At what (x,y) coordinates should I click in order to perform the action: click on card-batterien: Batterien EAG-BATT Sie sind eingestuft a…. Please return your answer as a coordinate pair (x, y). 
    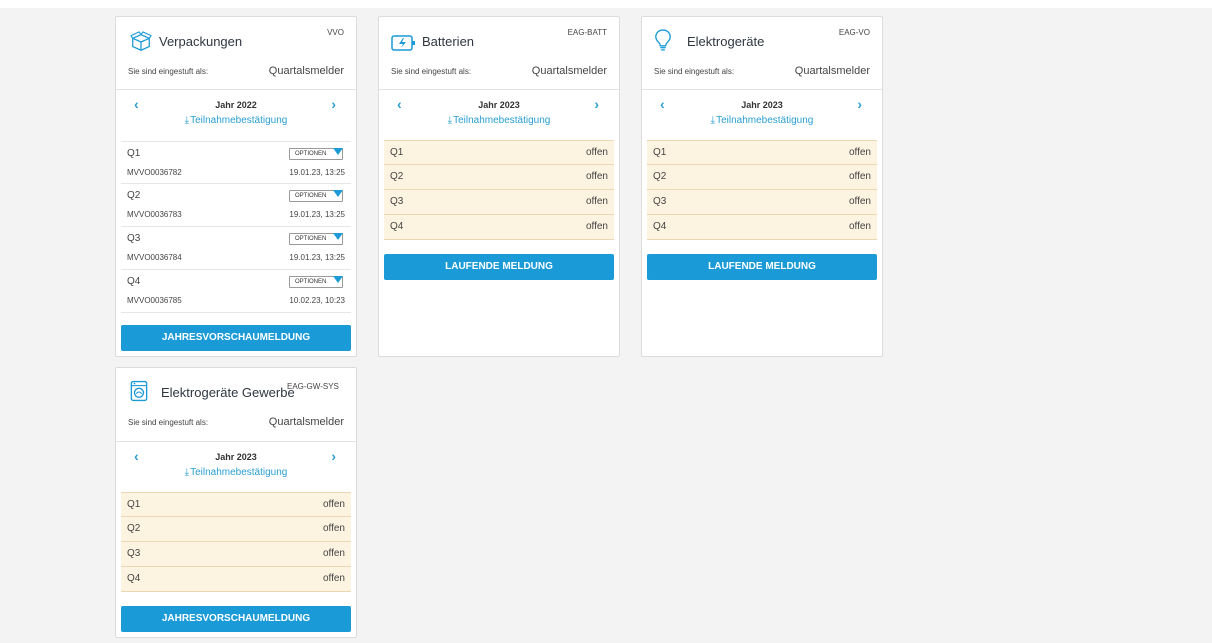
    Looking at the image, I should click on (499, 186).